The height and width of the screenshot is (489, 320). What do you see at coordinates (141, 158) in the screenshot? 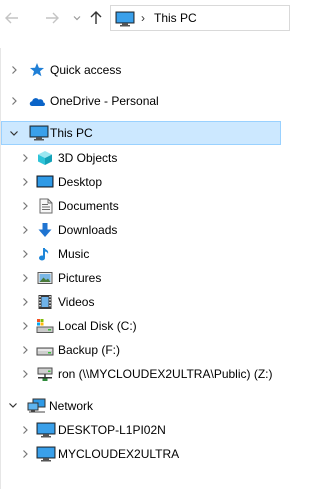
I see `tree-item-3d-objects: 3D Objects` at bounding box center [141, 158].